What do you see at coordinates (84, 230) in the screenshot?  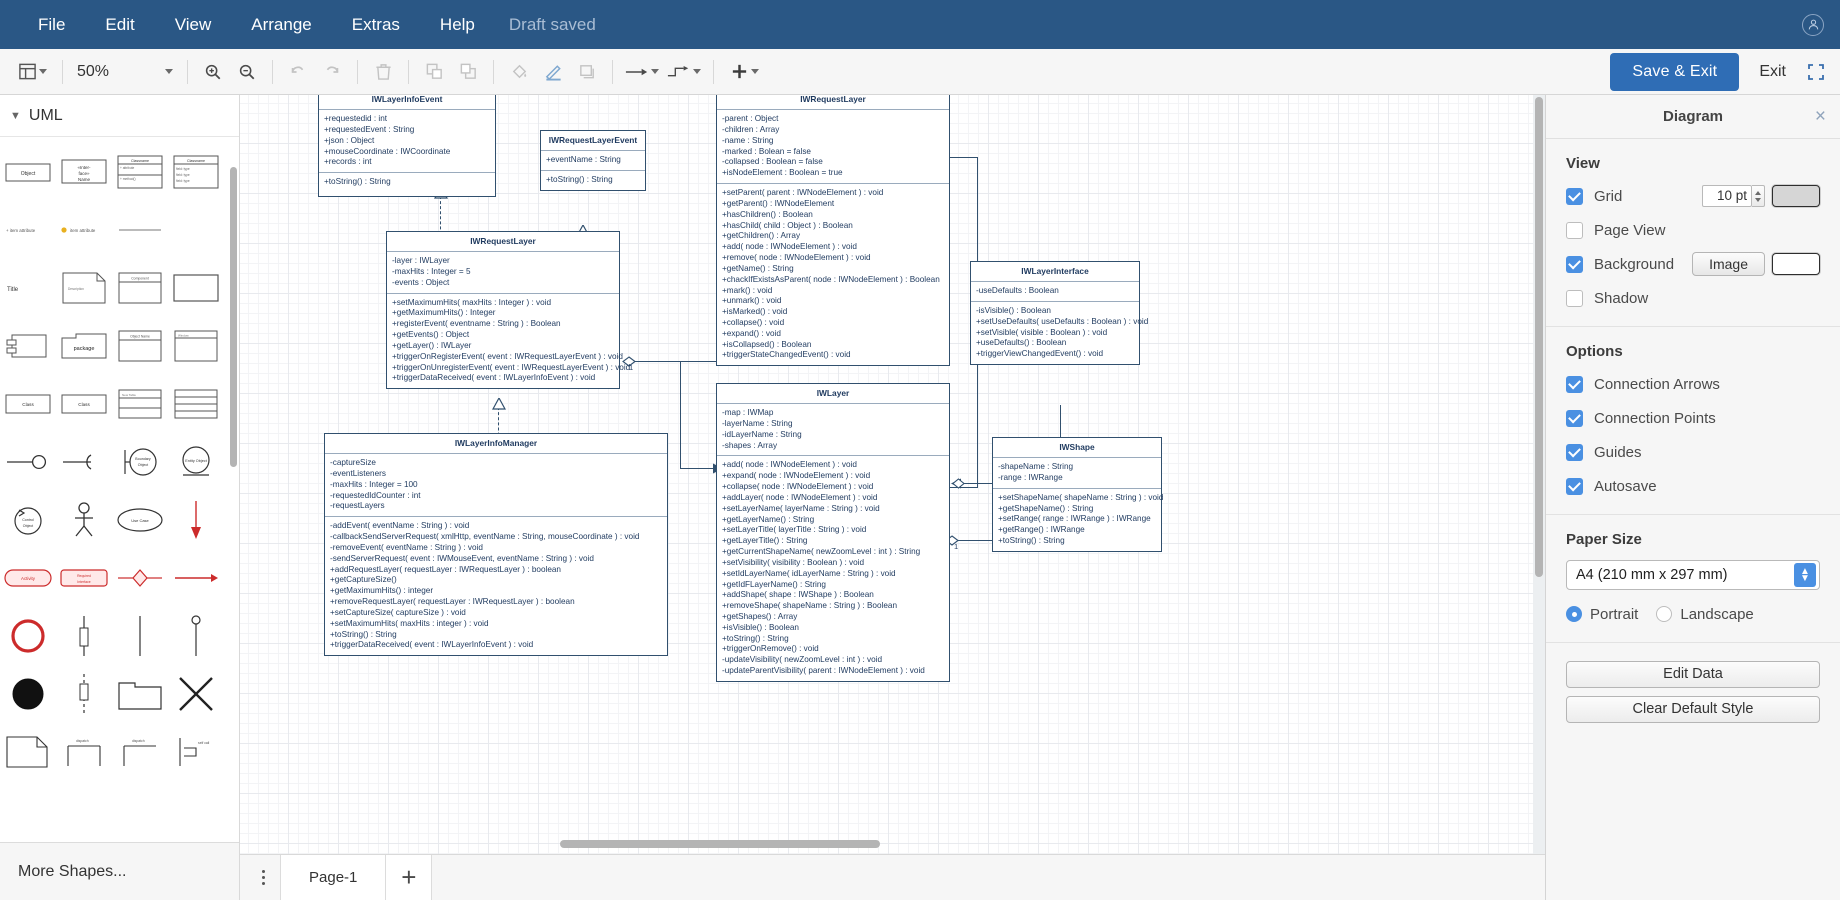 I see `shape-item-attribute-2: item attribute` at bounding box center [84, 230].